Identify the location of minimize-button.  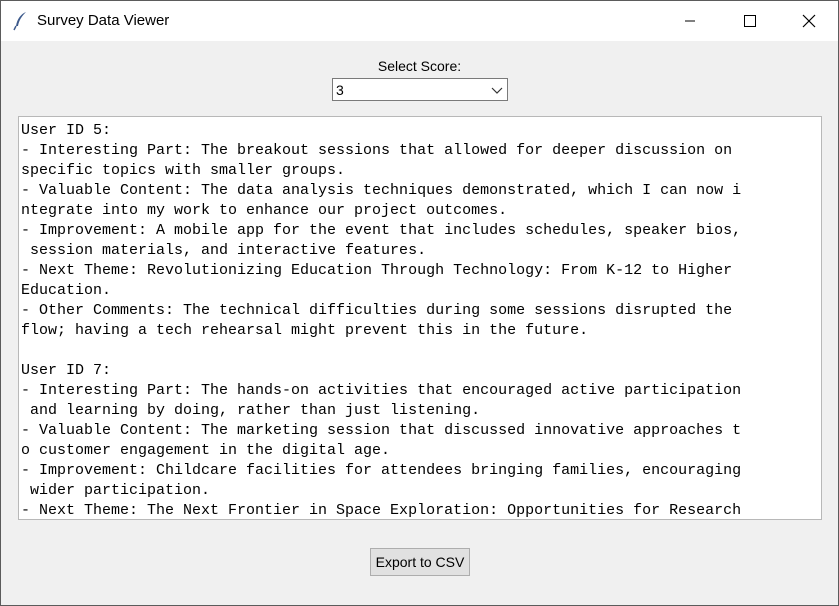
(690, 21).